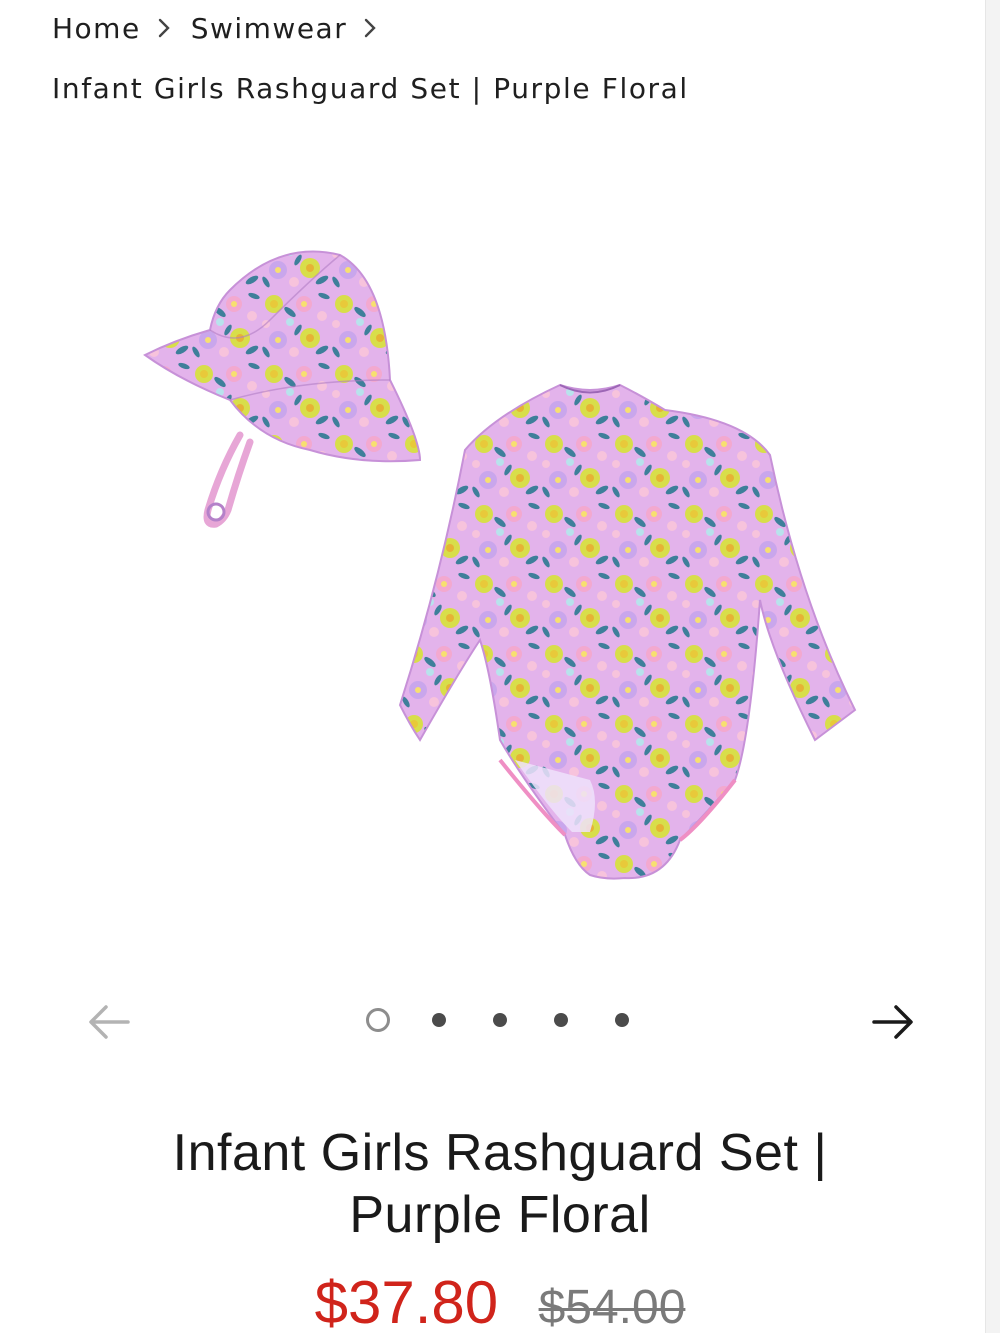  I want to click on price-row: $37.80 $54.00, so click(500, 1302).